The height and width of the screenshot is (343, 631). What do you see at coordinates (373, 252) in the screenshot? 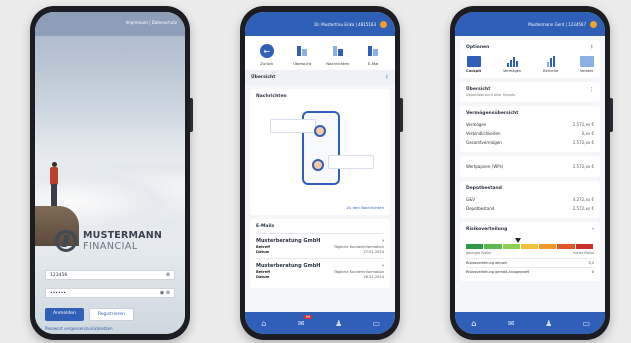
I see `mail-date: 27.01.2024` at bounding box center [373, 252].